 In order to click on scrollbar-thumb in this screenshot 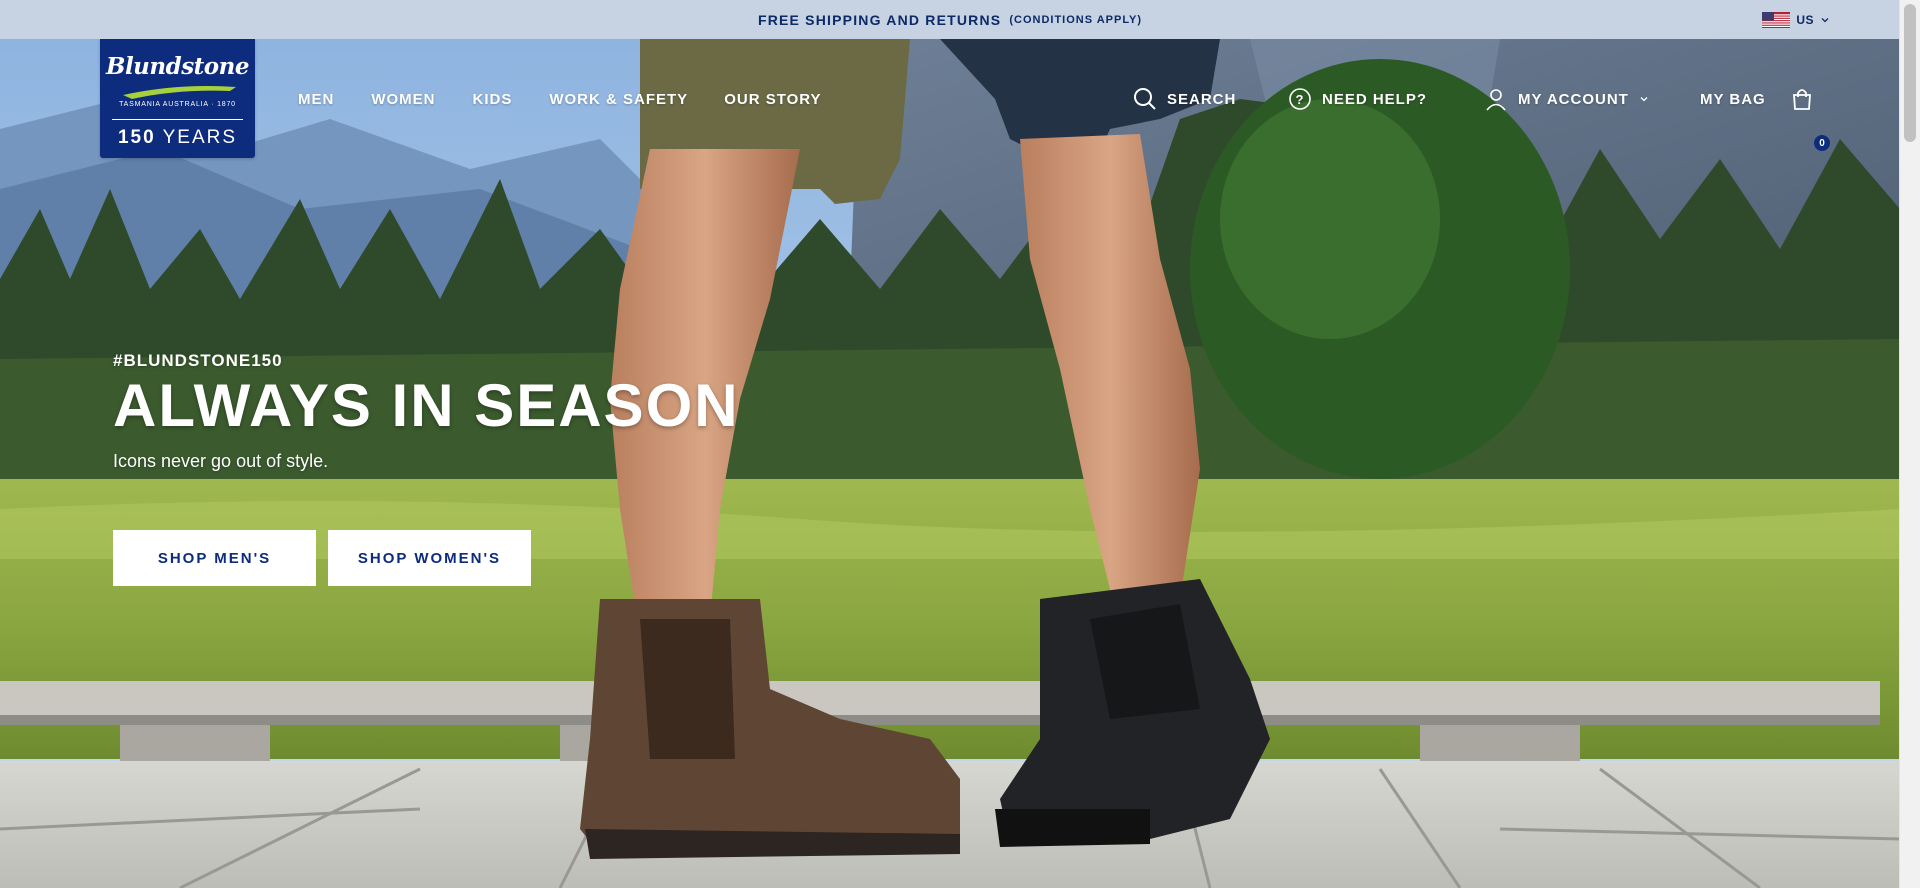, I will do `click(1910, 73)`.